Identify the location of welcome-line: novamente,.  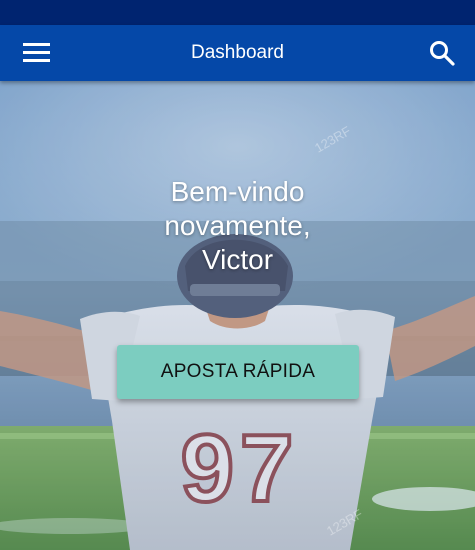
(237, 225).